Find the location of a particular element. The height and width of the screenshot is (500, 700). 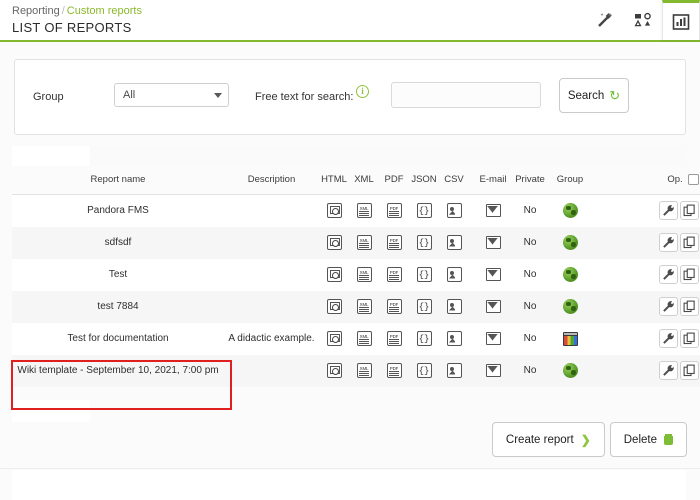

grid-icon is located at coordinates (570, 338).